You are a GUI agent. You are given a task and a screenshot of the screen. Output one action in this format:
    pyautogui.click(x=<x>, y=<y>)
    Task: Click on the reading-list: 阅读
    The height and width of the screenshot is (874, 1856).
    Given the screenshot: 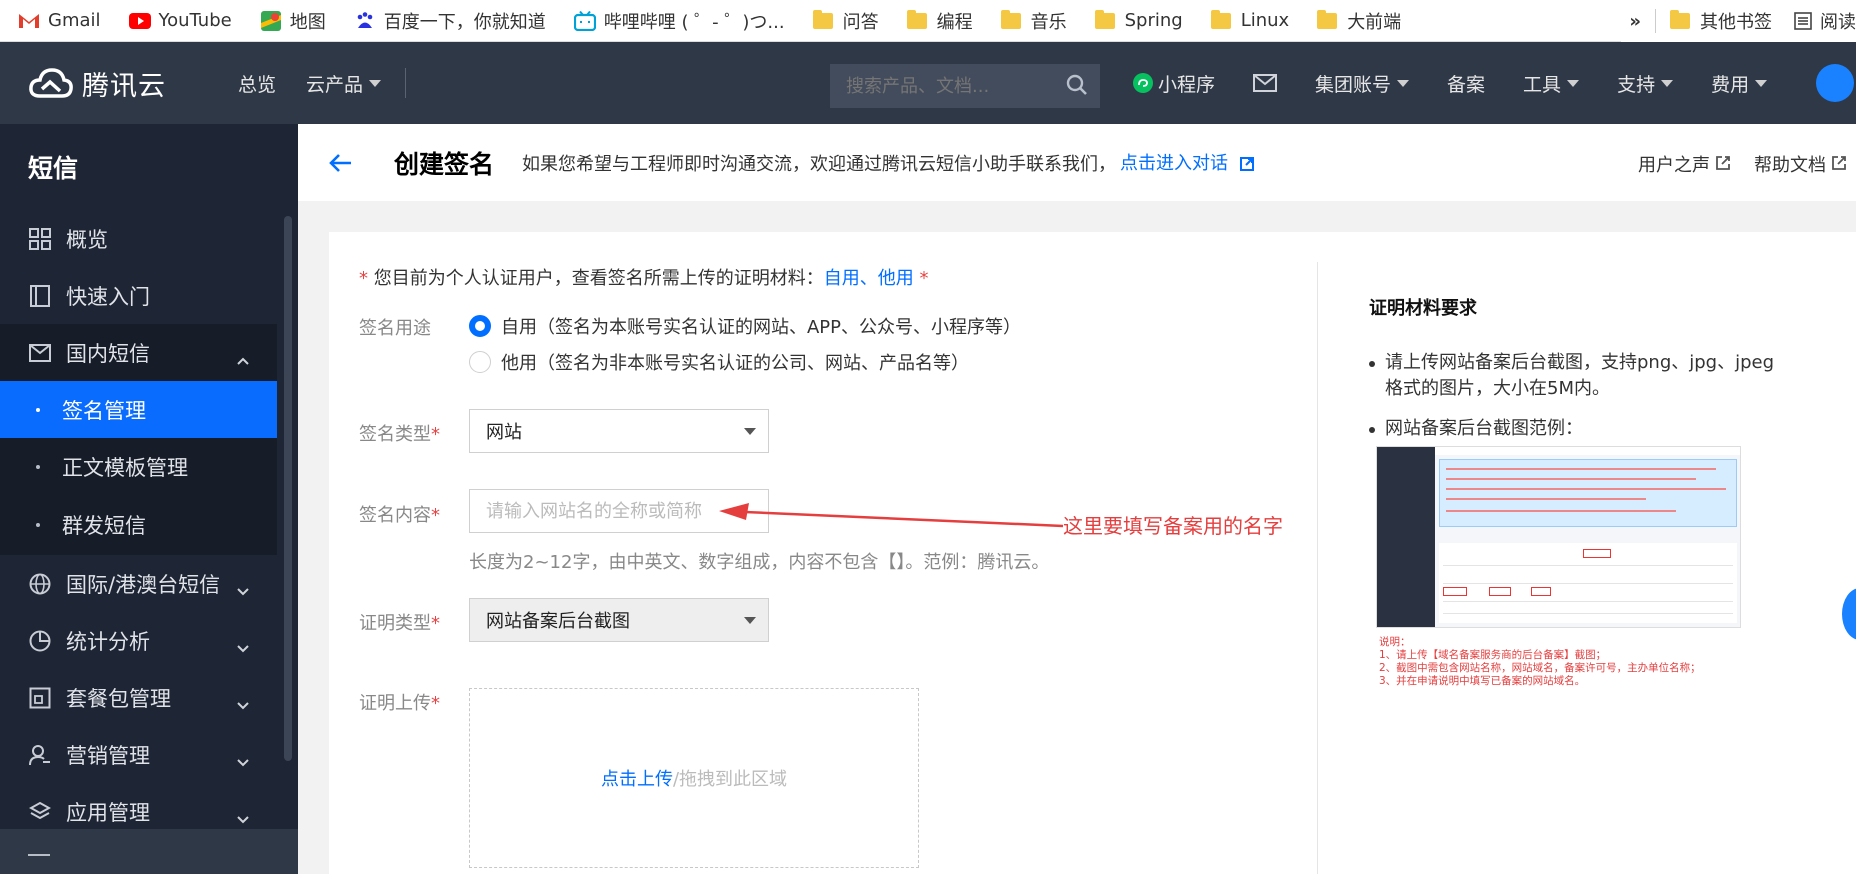 What is the action you would take?
    pyautogui.click(x=1838, y=21)
    